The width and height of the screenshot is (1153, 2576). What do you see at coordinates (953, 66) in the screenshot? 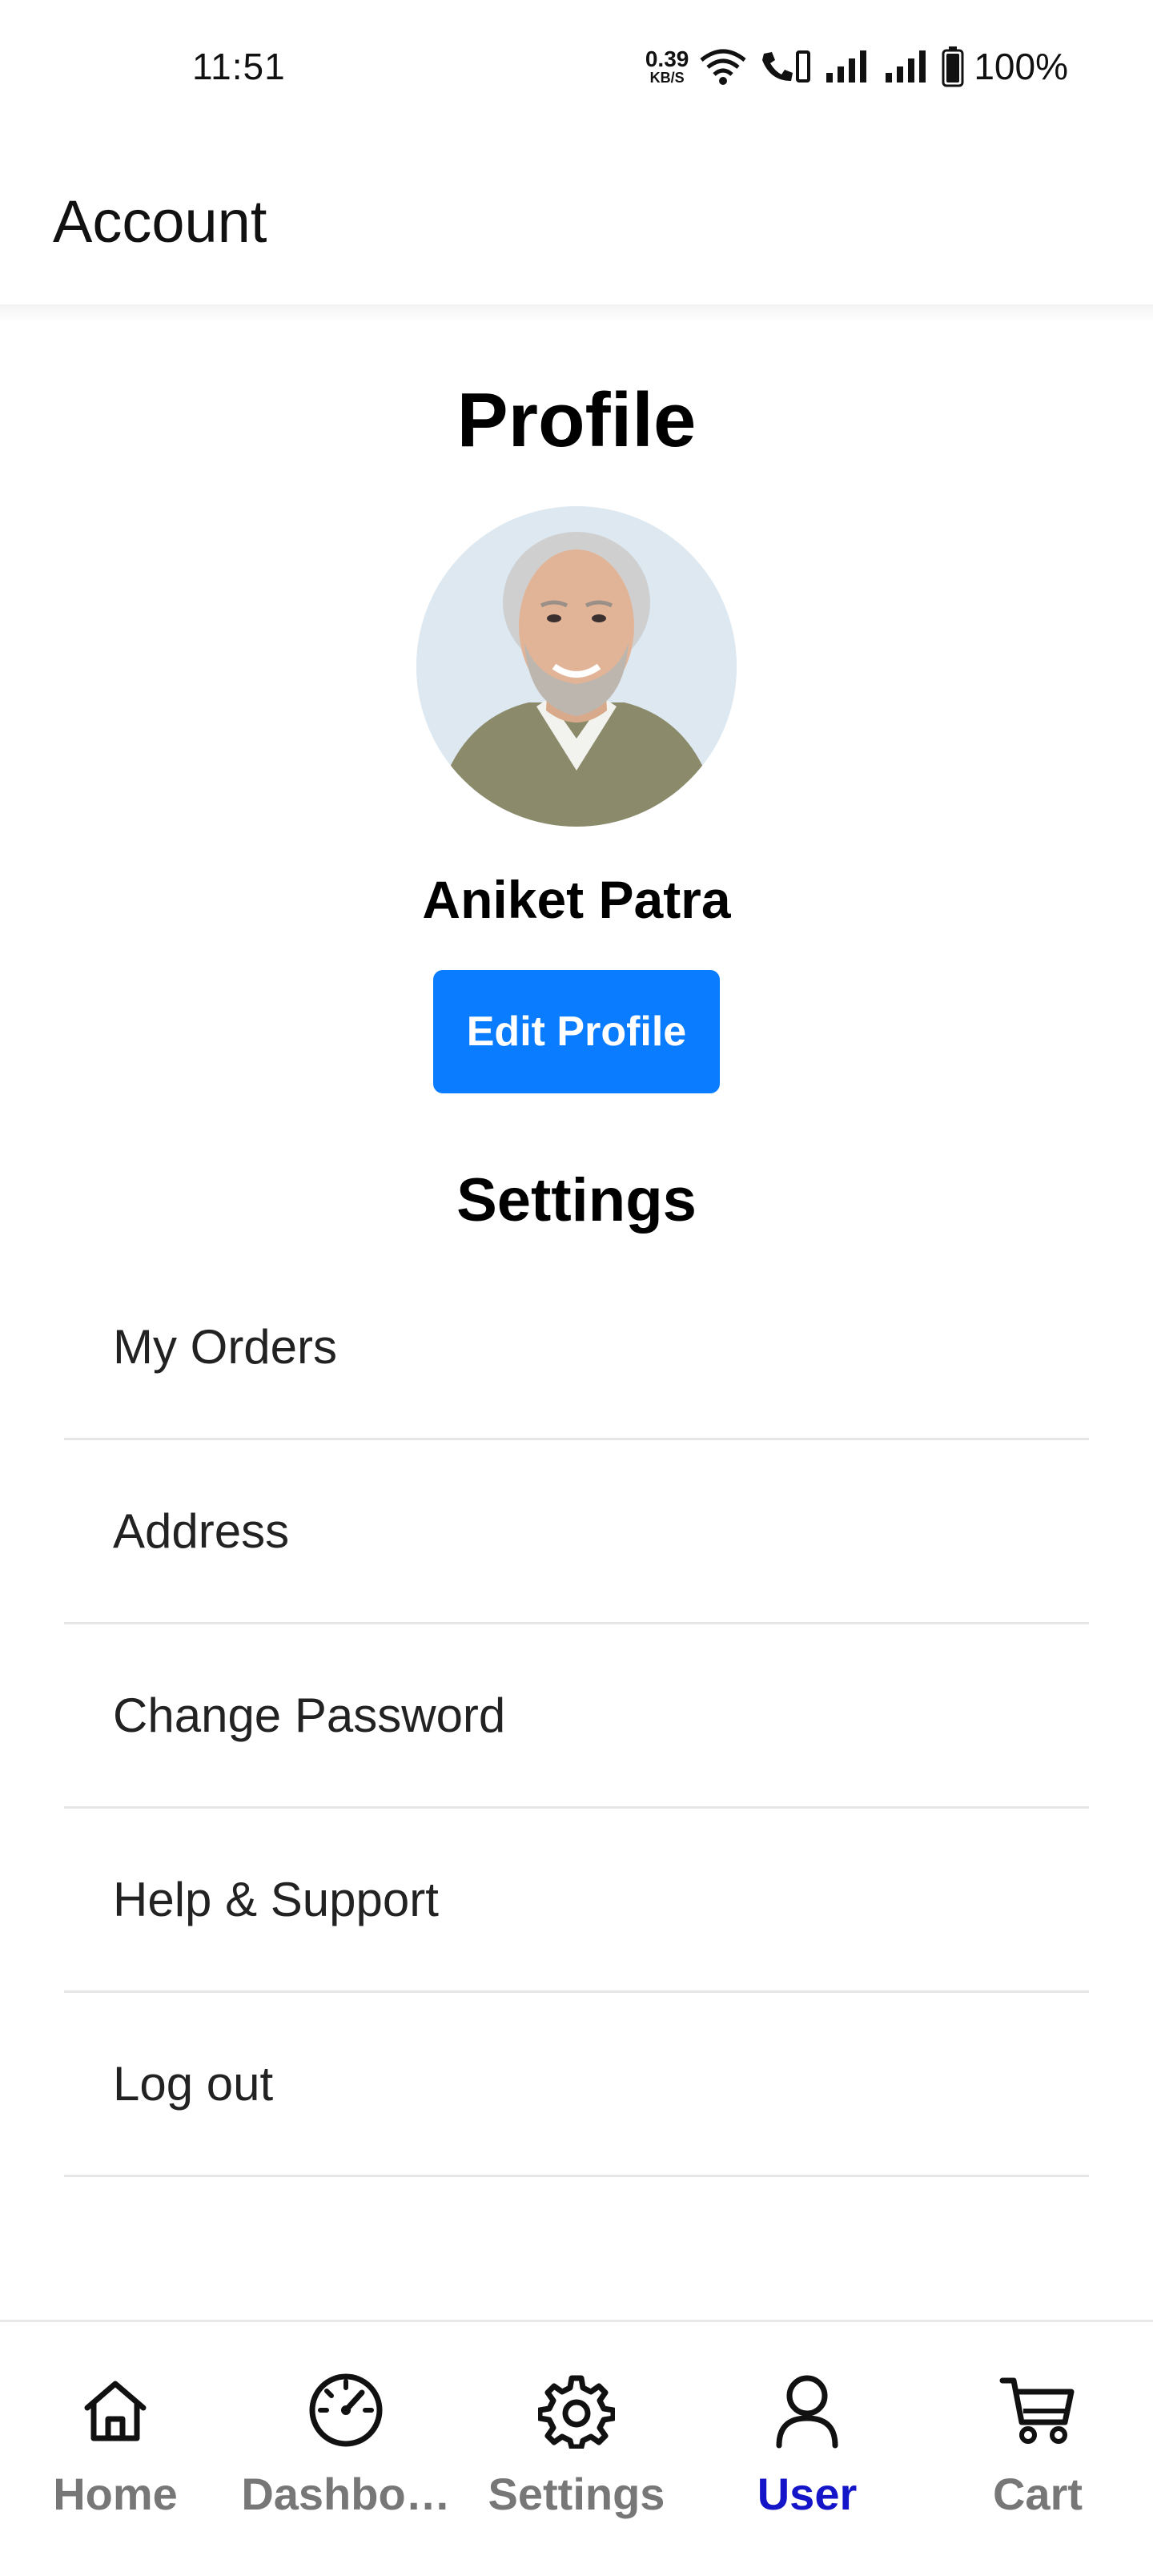
I see `battery-icon` at bounding box center [953, 66].